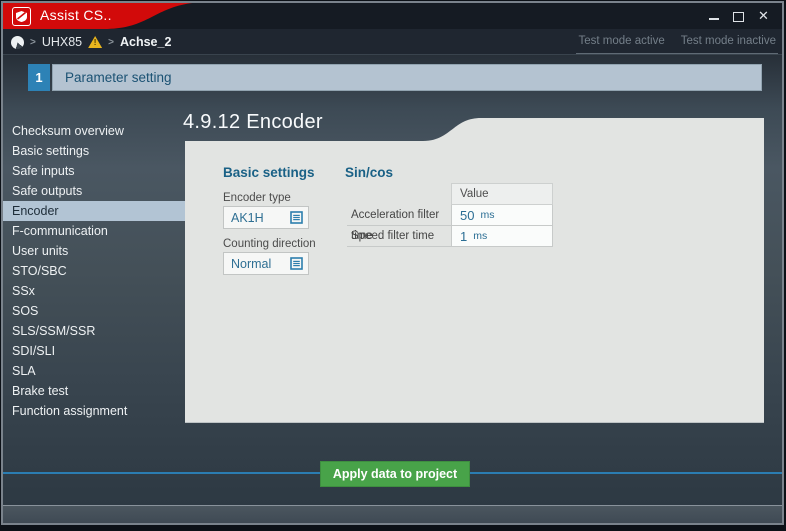  I want to click on table-row: Acceleration filter time 50 ms, so click(450, 223).